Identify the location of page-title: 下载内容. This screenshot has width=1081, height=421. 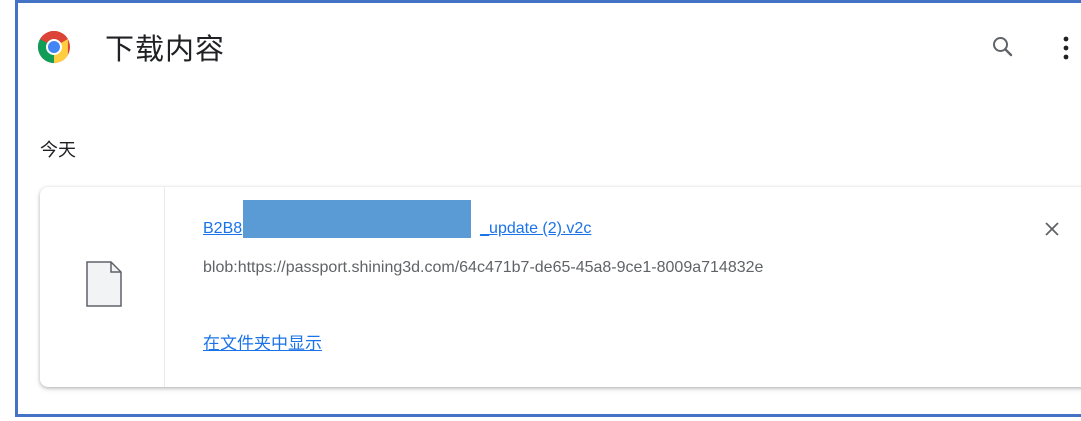
(165, 50).